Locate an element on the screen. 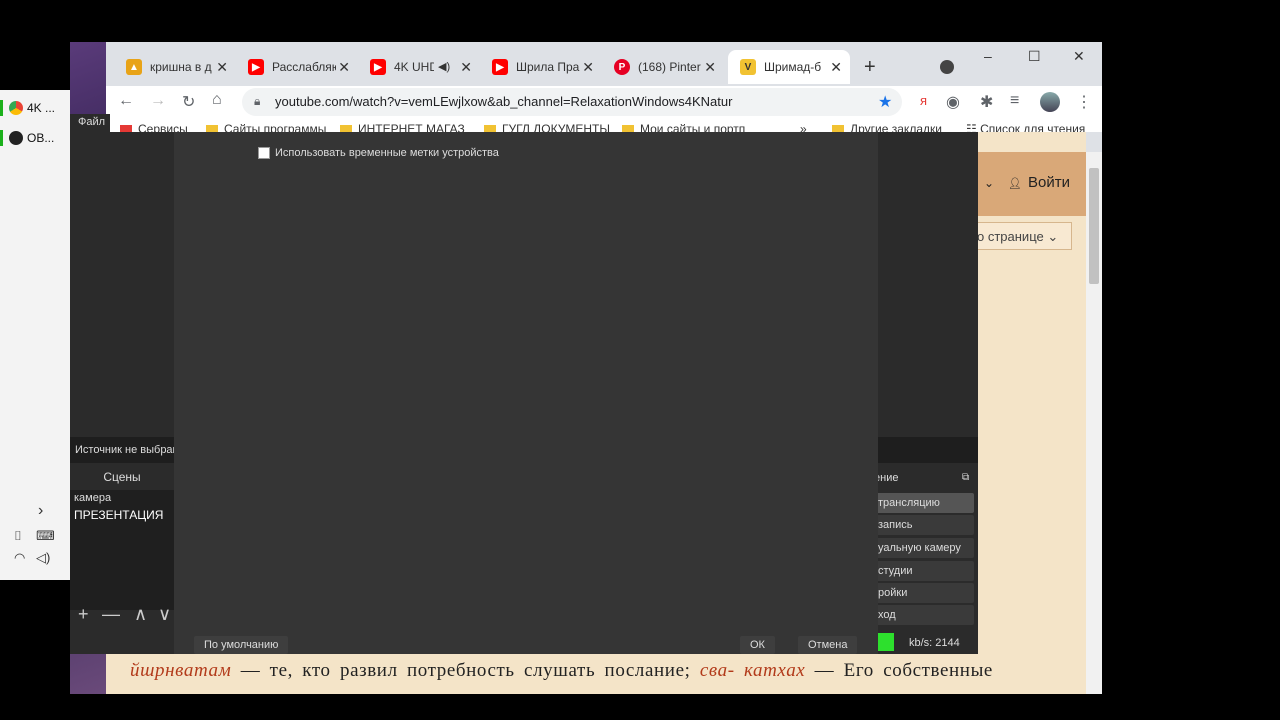  verse-translation: — Его собственные is located at coordinates (899, 670).